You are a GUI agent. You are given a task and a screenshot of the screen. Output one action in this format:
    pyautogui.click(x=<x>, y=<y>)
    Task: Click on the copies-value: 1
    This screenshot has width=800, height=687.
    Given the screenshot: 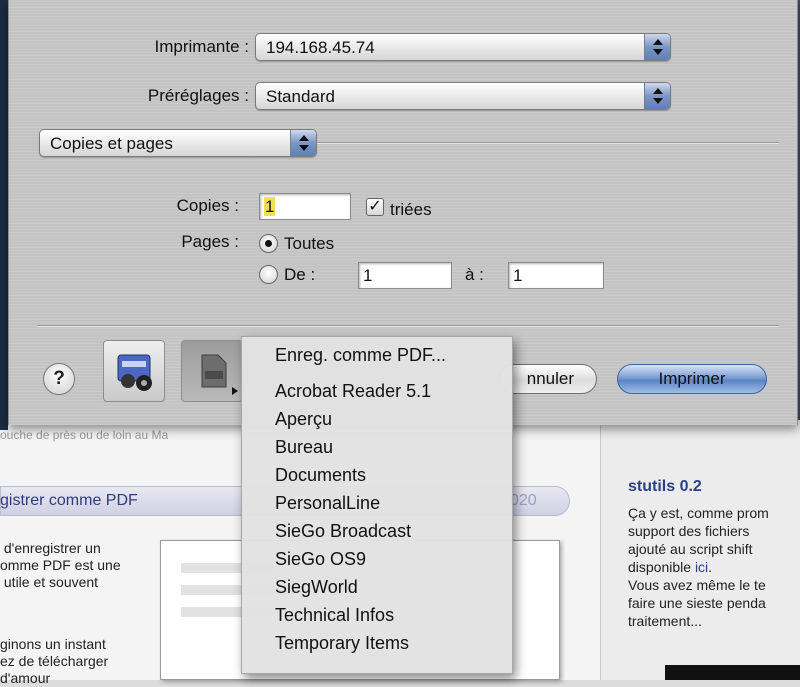 What is the action you would take?
    pyautogui.click(x=270, y=206)
    